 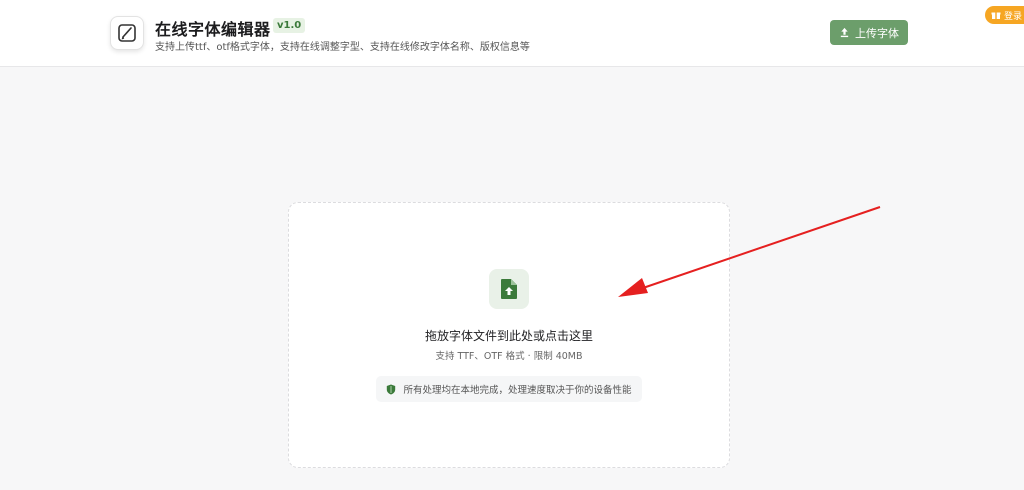 I want to click on privacy-note-text: 所有处理均在本地完成，处理速度取决于你的设备性能, so click(x=517, y=390).